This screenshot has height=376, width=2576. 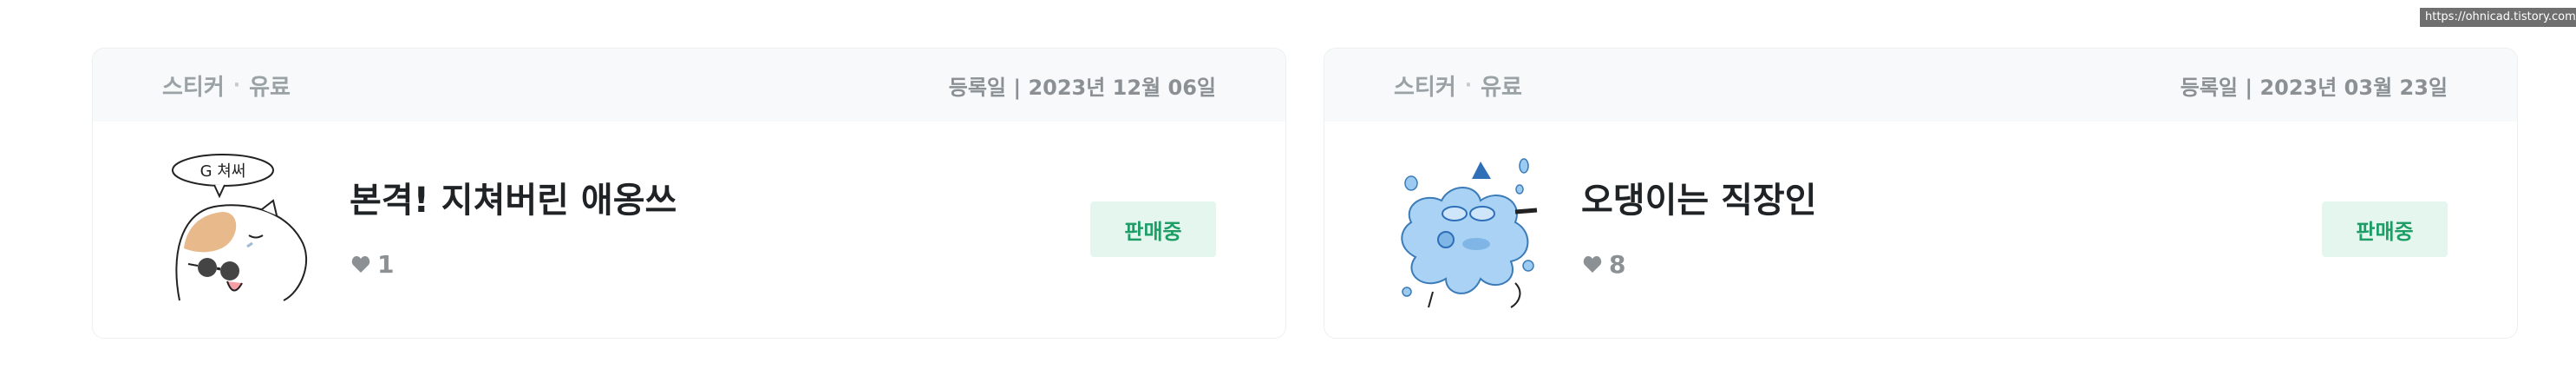 I want to click on product-title: 오댕이는 직장인, so click(x=1699, y=197).